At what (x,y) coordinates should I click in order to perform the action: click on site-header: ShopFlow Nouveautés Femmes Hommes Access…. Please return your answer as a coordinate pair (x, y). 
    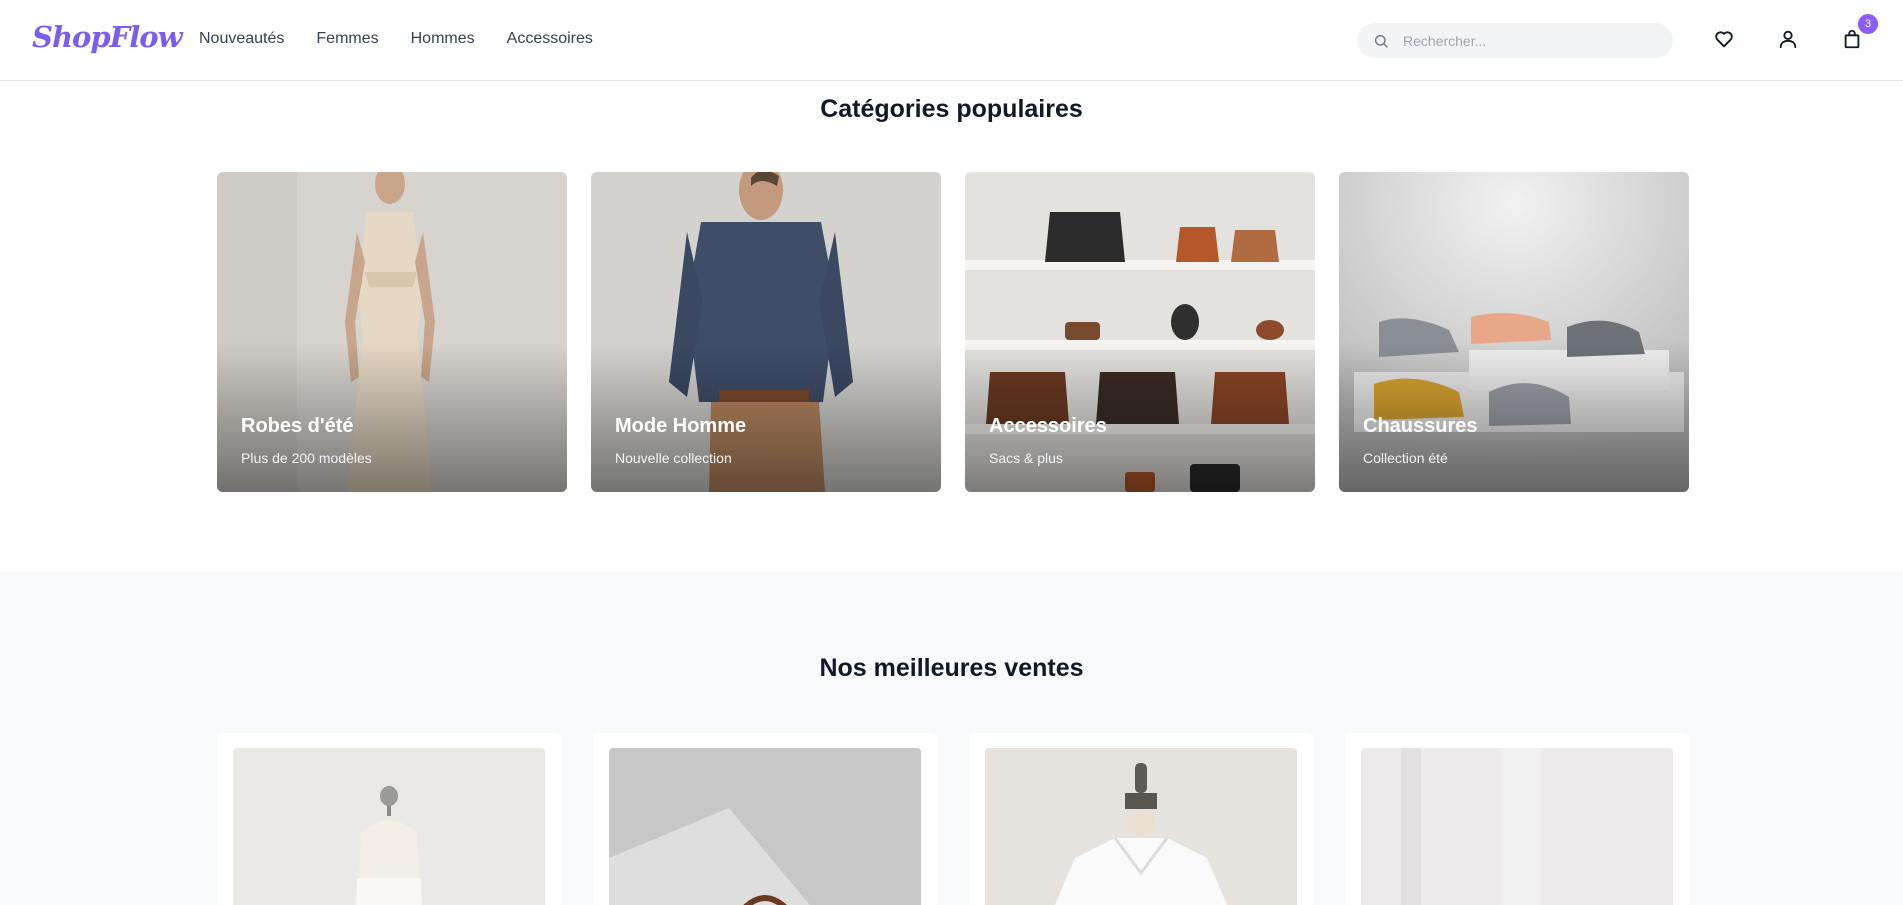
    Looking at the image, I should click on (951, 40).